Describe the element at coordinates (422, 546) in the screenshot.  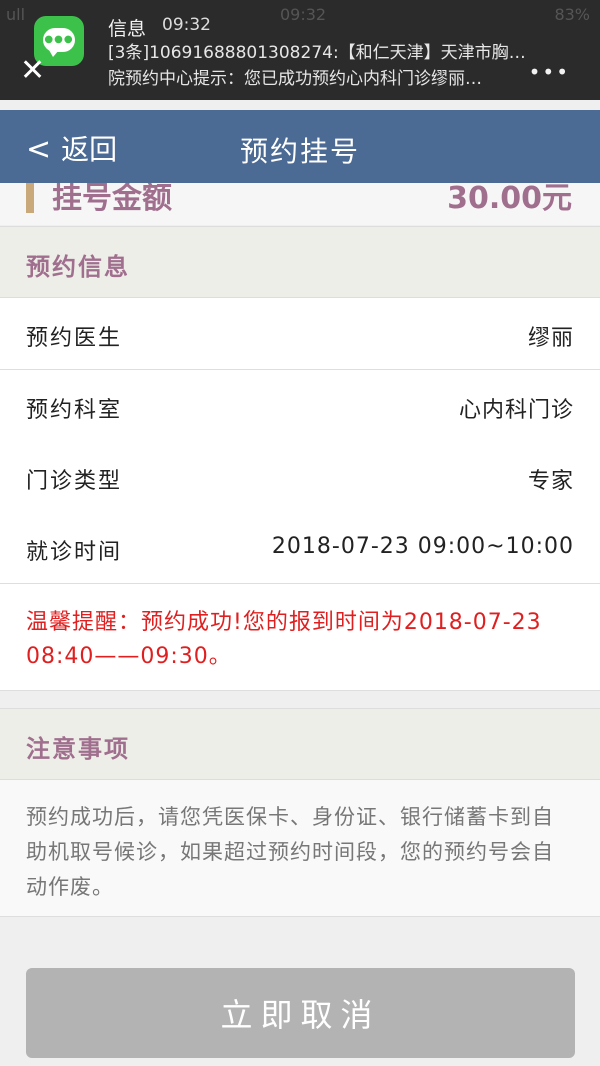
I see `info-value: 2018-07-23 09:00~10:00` at that location.